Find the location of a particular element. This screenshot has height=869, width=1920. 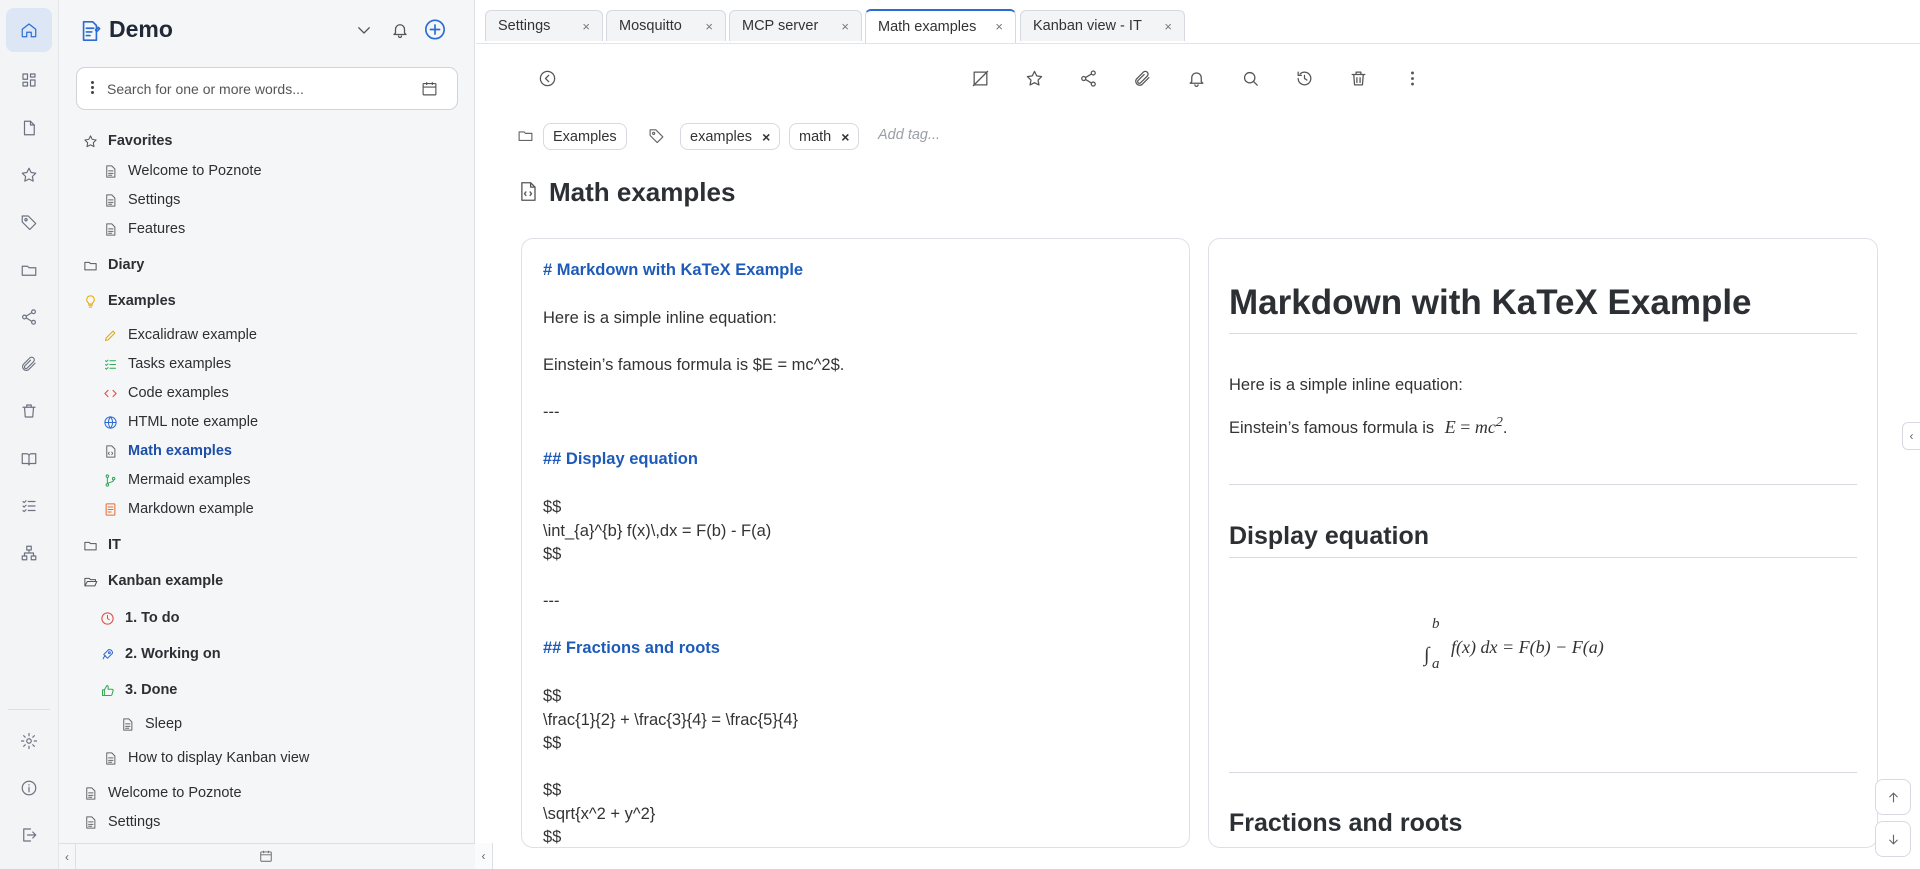

tag-chip: math × is located at coordinates (824, 136).